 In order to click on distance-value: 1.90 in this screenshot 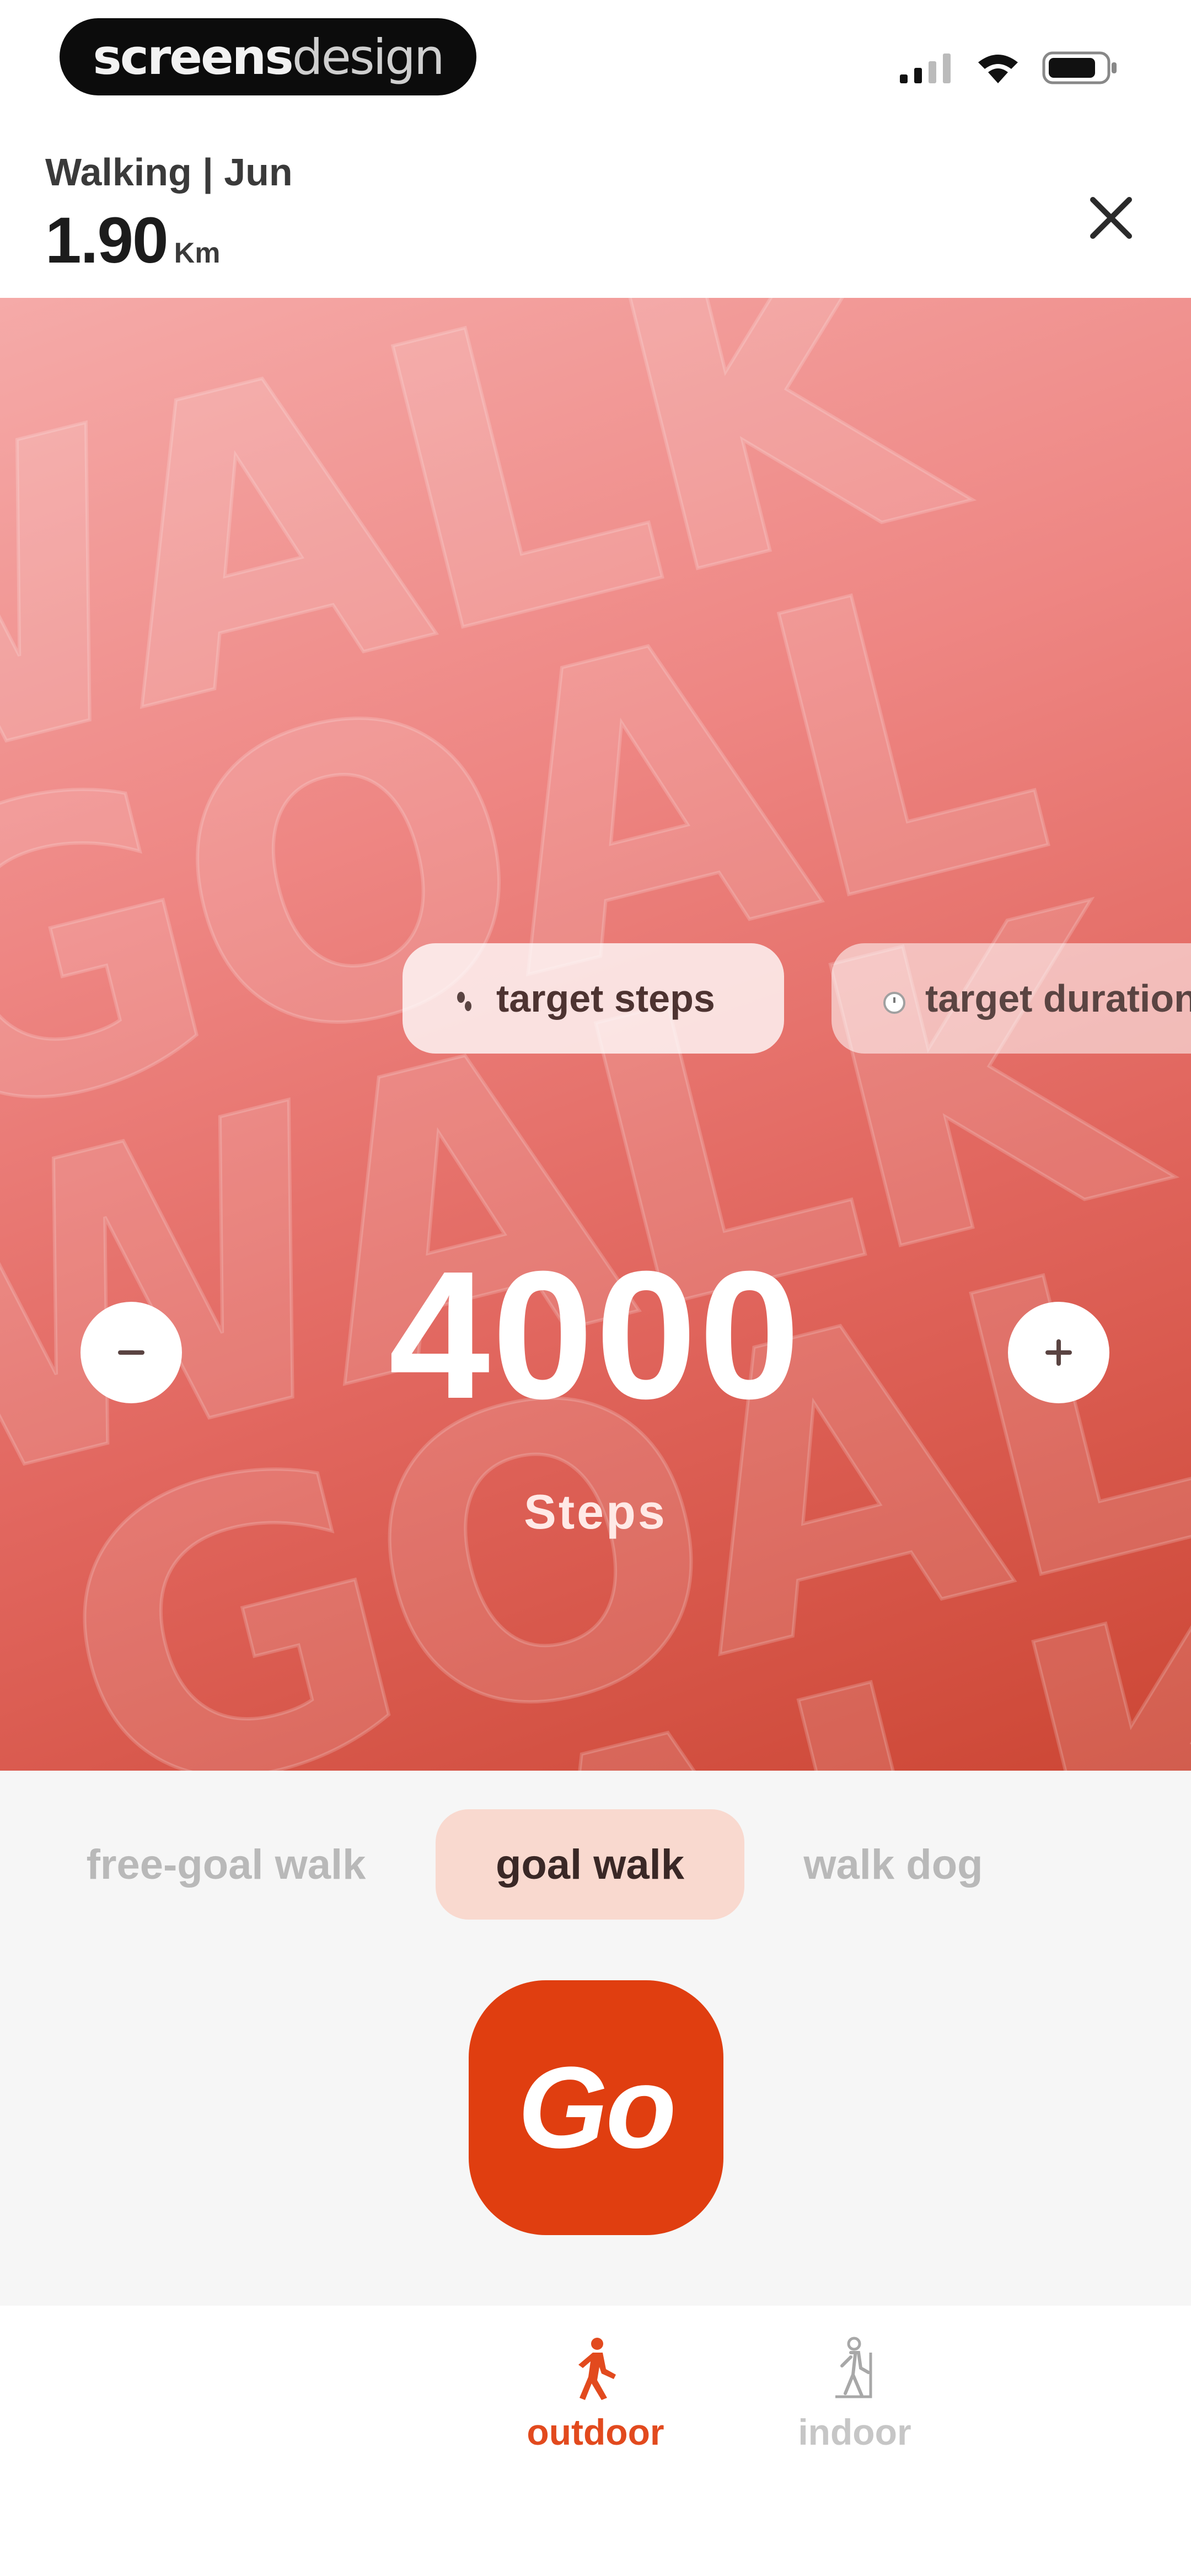, I will do `click(107, 240)`.